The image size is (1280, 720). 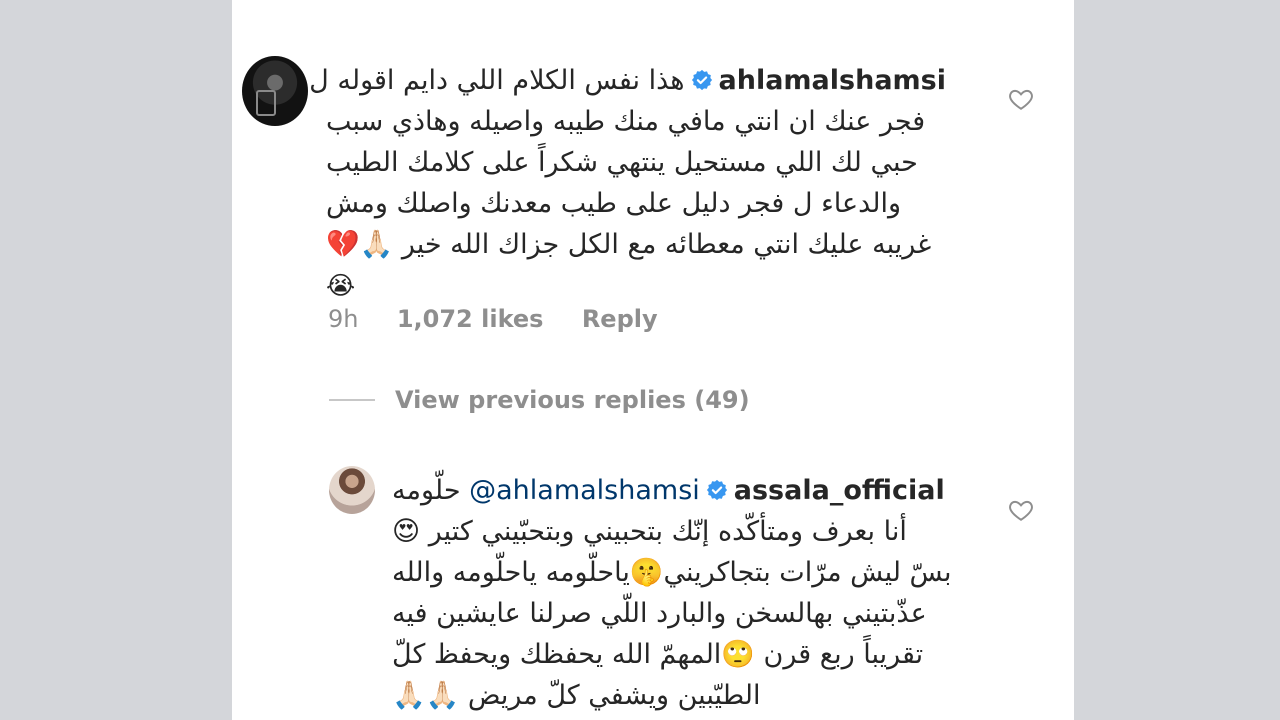 I want to click on likes-count-button: 1,072 likes, so click(x=470, y=319).